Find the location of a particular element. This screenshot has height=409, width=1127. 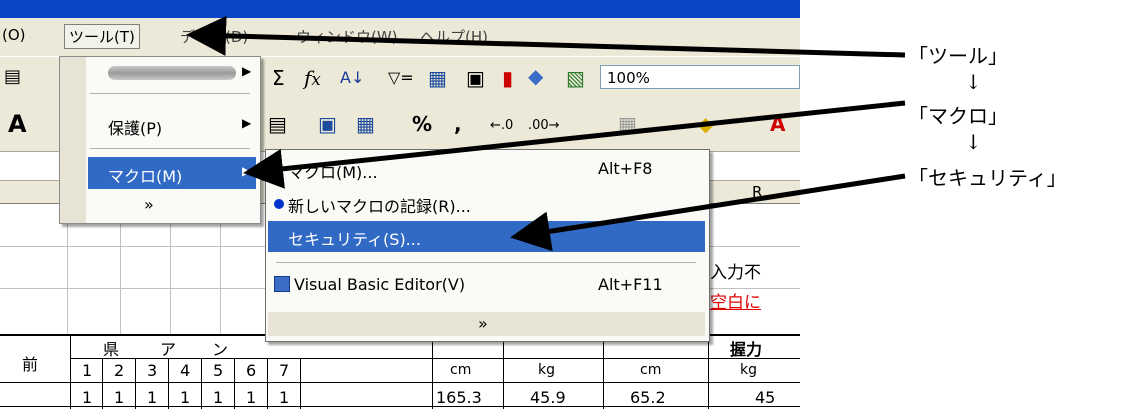

annotation-macro: 「マクロ」 is located at coordinates (958, 116).